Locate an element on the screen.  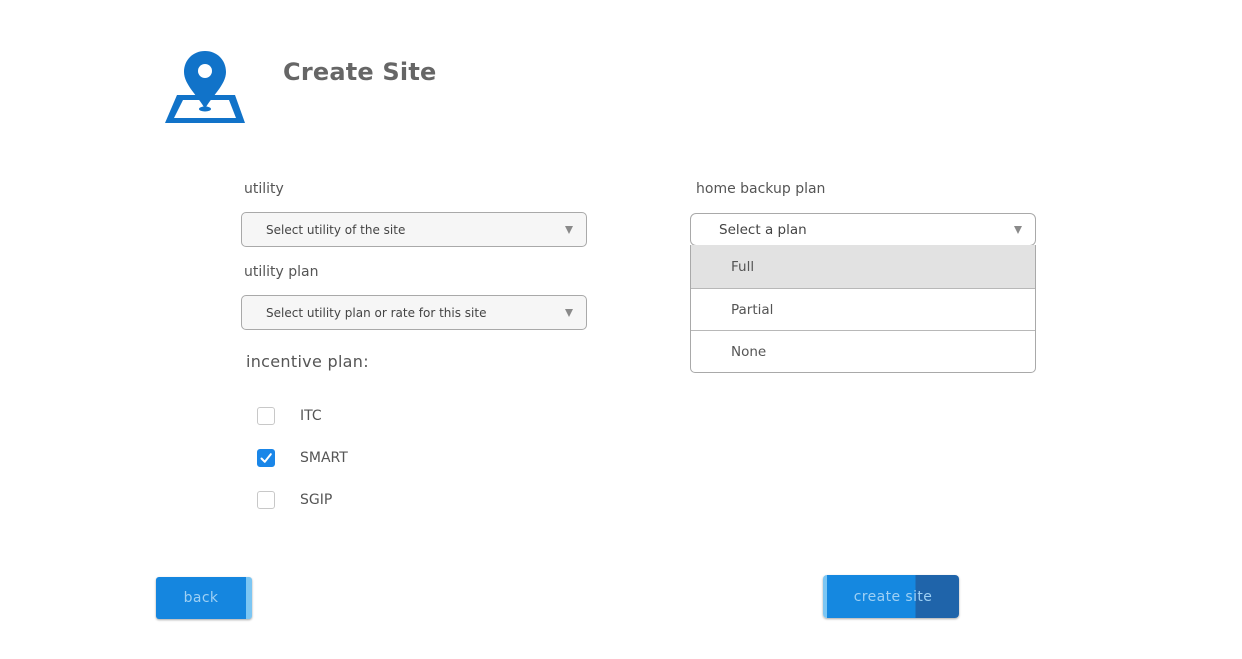
utility-plan-label: utility plan is located at coordinates (281, 272).